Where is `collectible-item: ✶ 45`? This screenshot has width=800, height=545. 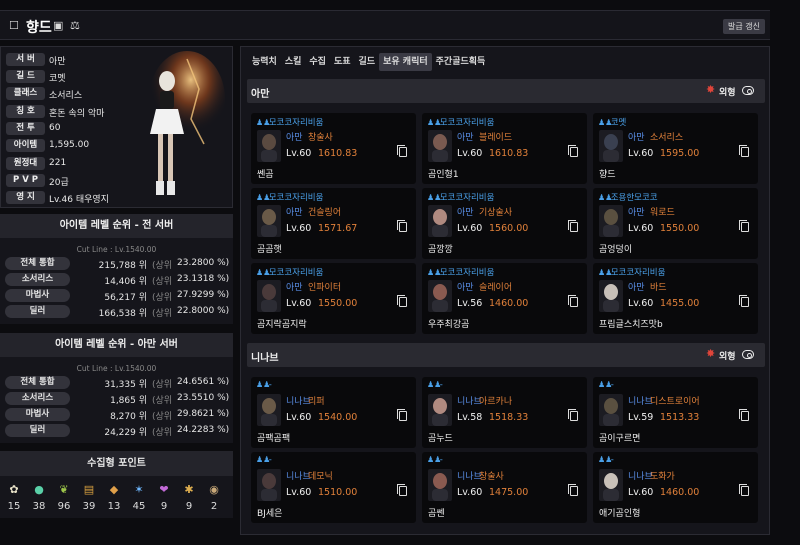 collectible-item: ✶ 45 is located at coordinates (139, 497).